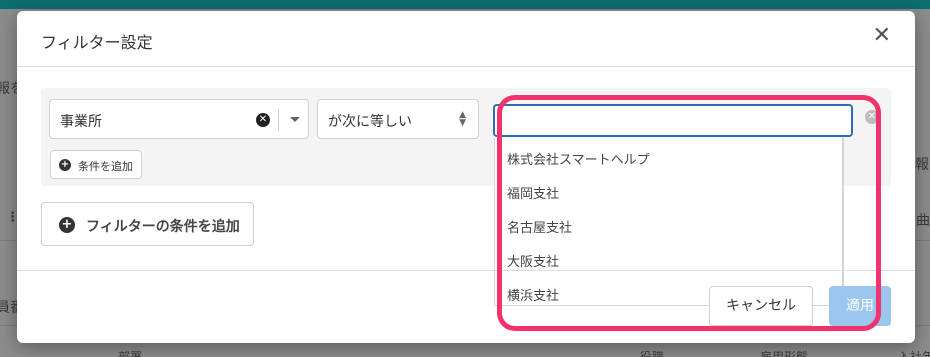  What do you see at coordinates (922, 165) in the screenshot?
I see `background-text-right: 報` at bounding box center [922, 165].